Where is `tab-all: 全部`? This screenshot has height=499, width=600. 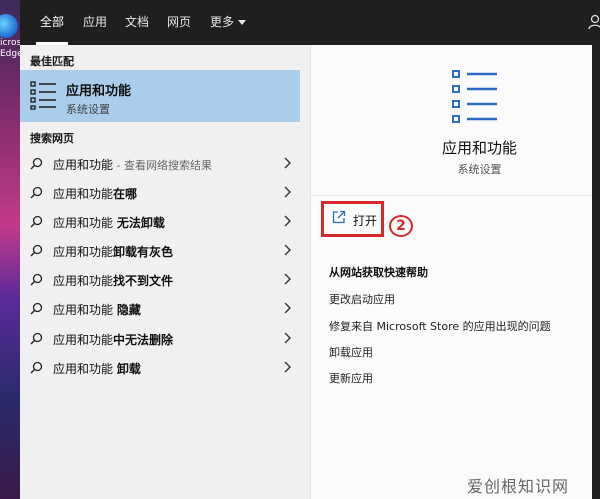 tab-all: 全部 is located at coordinates (52, 22).